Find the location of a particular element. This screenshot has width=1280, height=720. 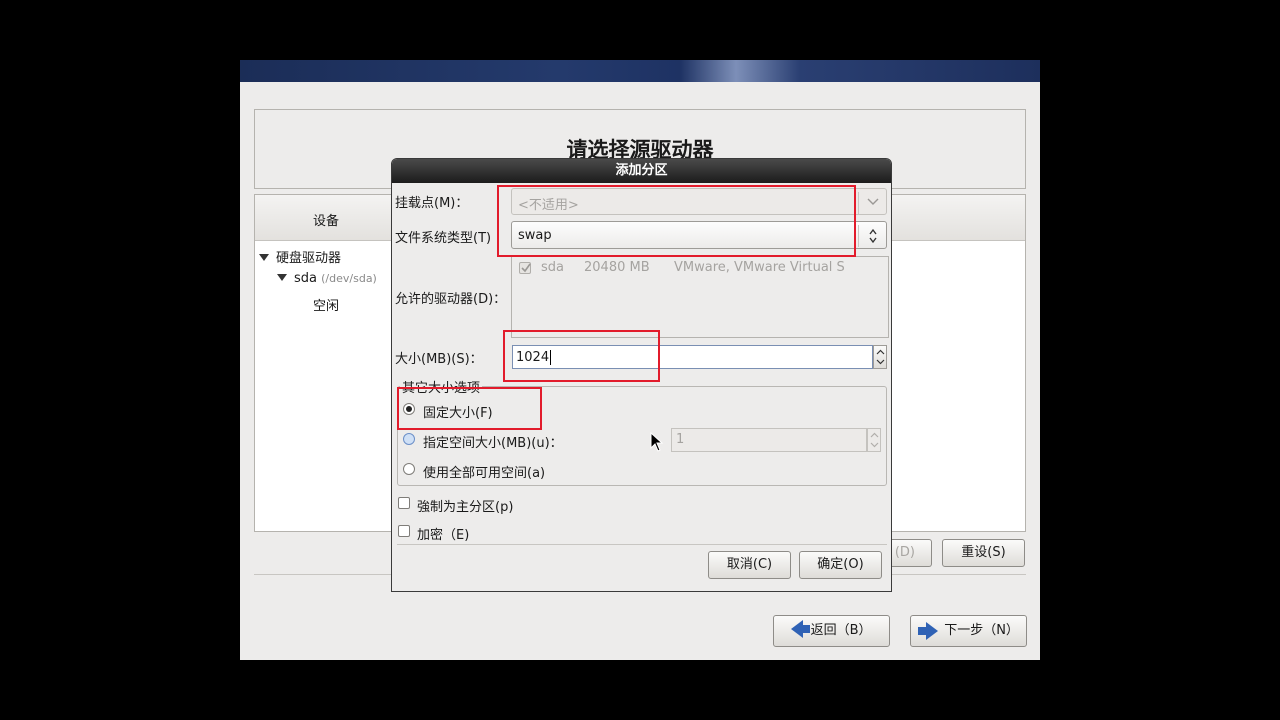

back-arrow-icon is located at coordinates (801, 629).